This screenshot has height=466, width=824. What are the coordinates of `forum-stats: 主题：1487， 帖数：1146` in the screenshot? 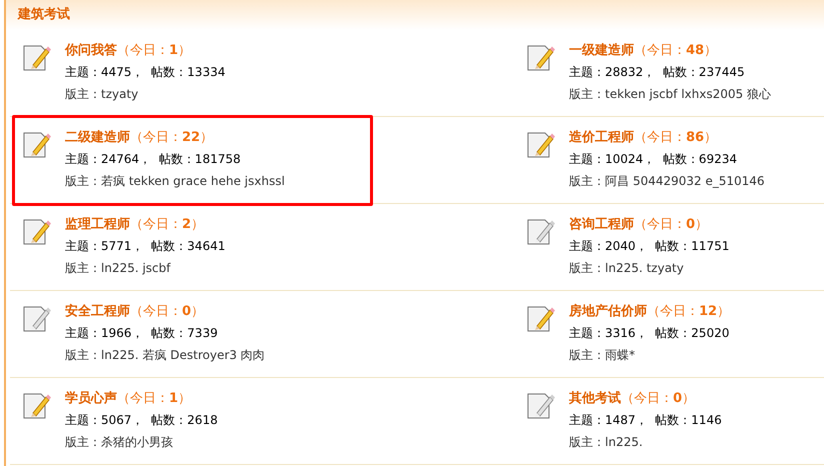 It's located at (645, 420).